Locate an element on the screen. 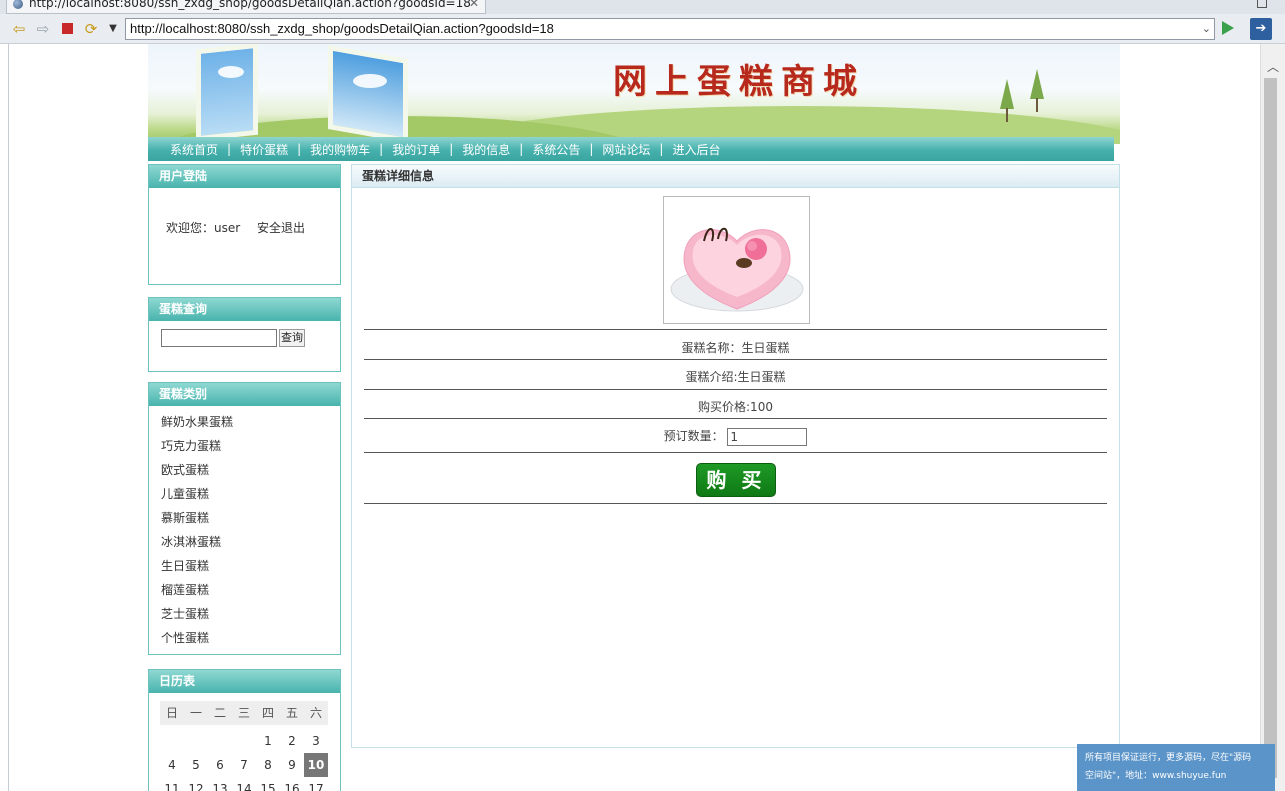 The height and width of the screenshot is (791, 1285). category-link: 鲜奶水果蛋糕 is located at coordinates (250, 422).